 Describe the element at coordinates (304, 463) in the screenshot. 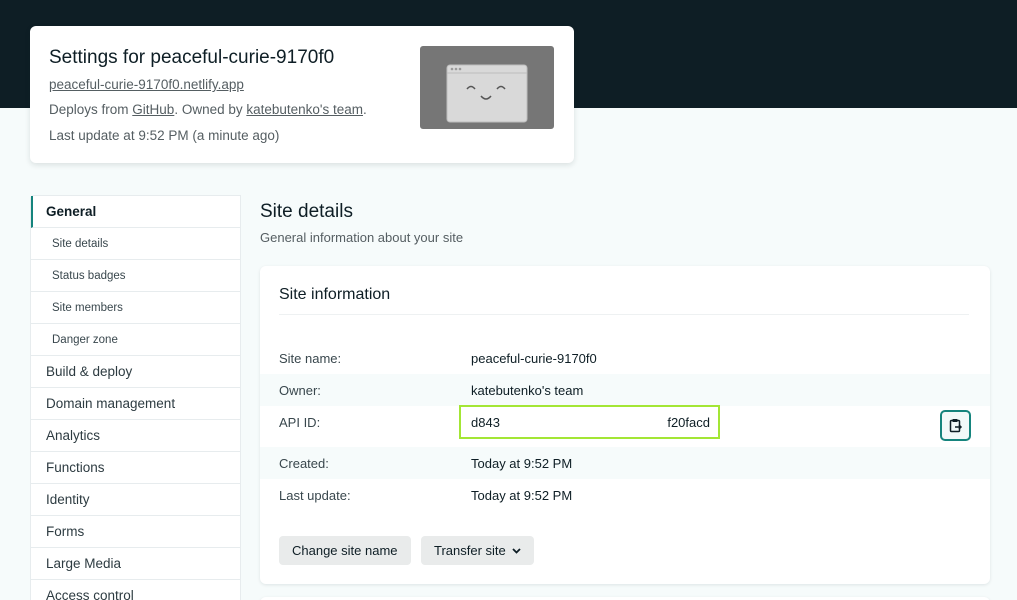

I see `created-label: Created:` at that location.